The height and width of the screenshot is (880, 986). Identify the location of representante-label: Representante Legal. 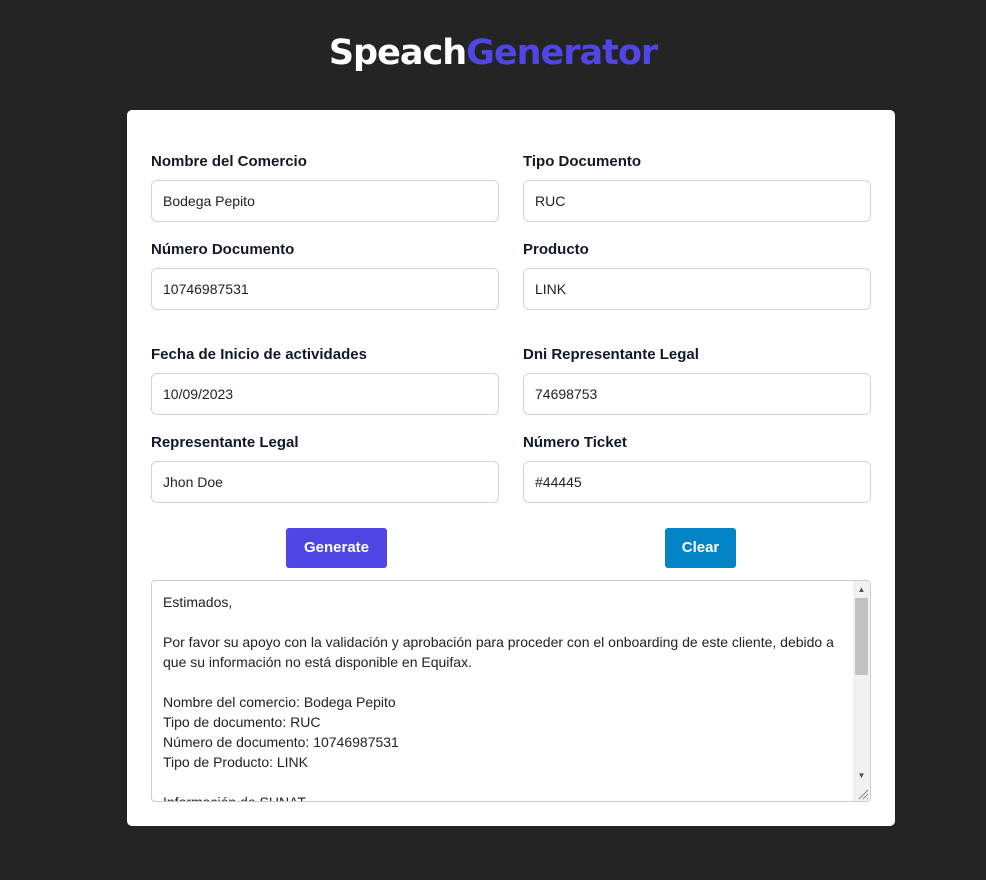
(225, 442).